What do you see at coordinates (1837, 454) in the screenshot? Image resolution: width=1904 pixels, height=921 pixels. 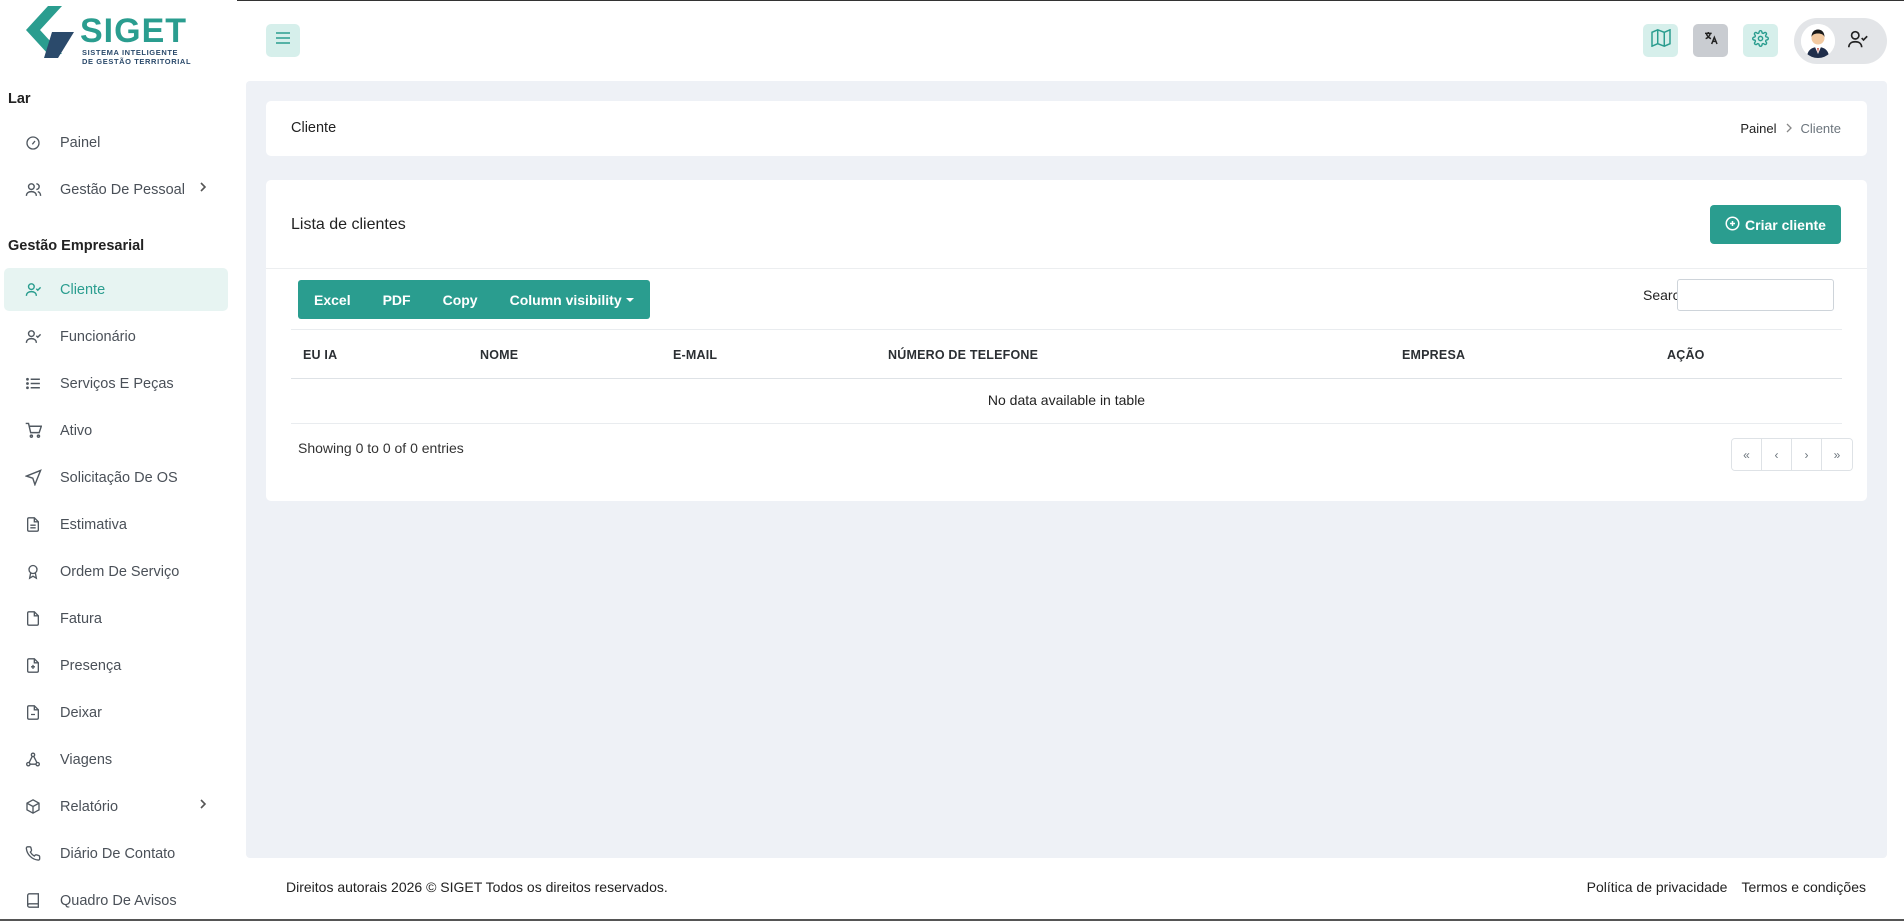 I see `pagination-last-button: »` at bounding box center [1837, 454].